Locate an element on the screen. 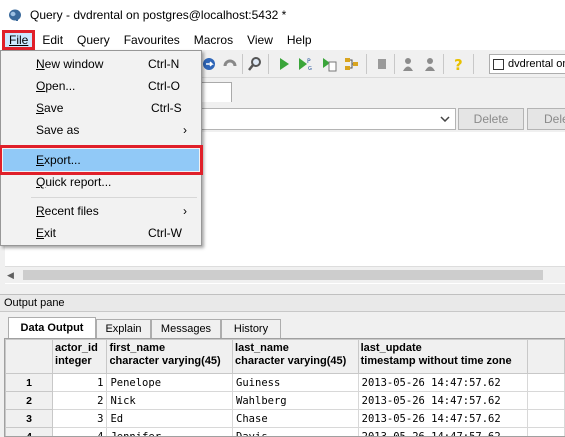 This screenshot has width=565, height=437. menu-item-save-as: Save as › is located at coordinates (101, 130).